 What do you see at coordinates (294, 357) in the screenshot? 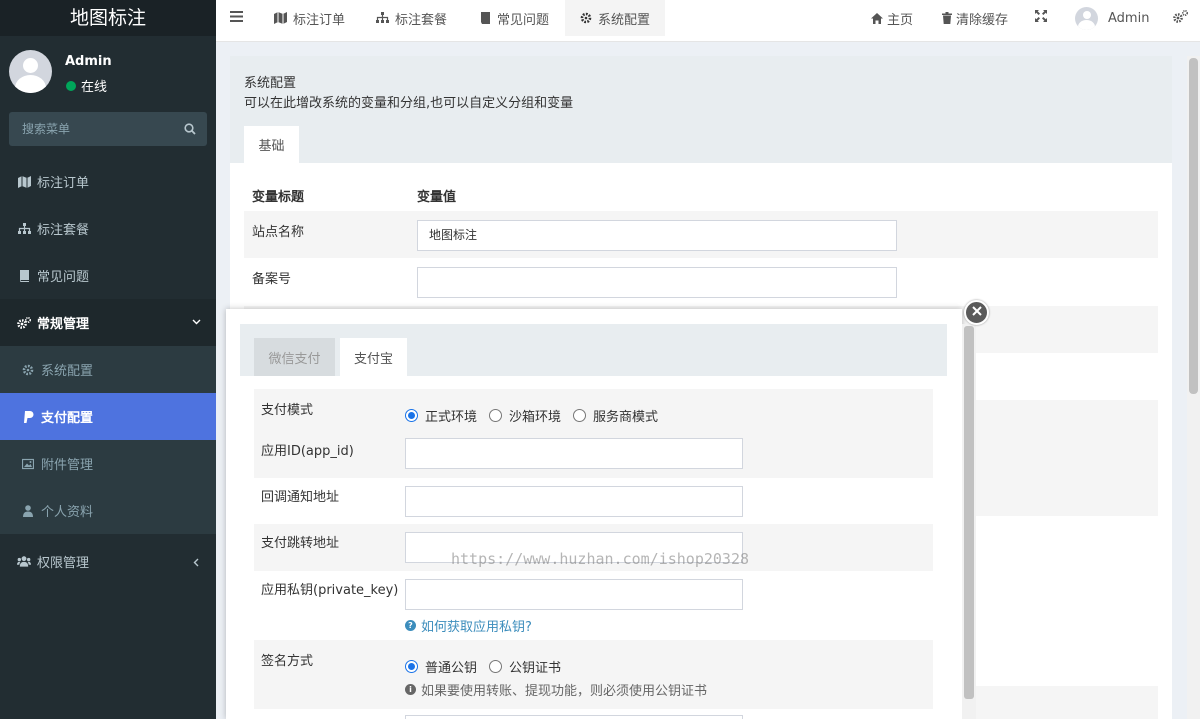
I see `tab-wechat-pay: 微信支付` at bounding box center [294, 357].